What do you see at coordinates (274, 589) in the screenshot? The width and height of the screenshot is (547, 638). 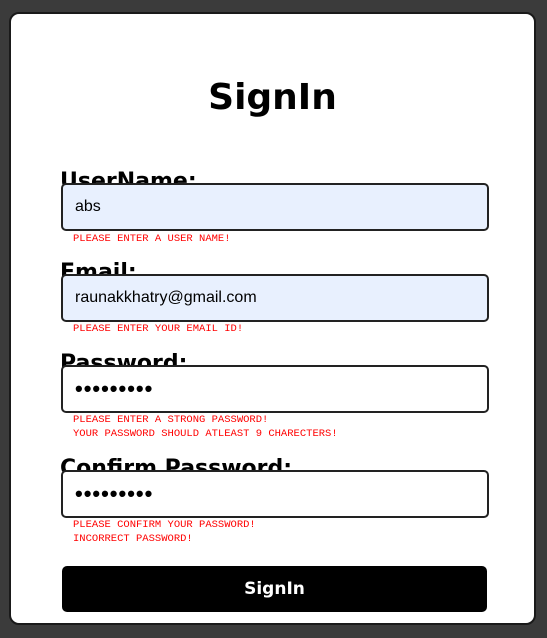 I see `signin-button: SignIn` at bounding box center [274, 589].